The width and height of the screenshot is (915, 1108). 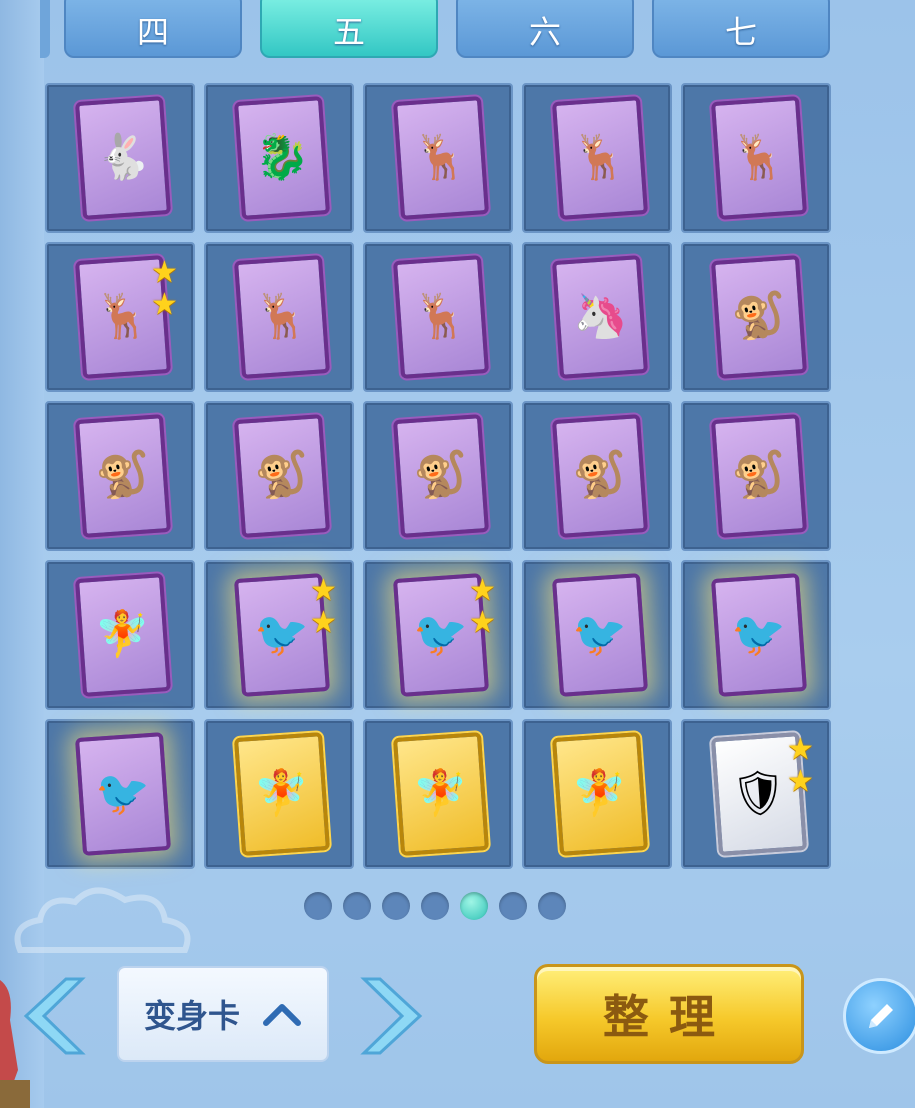 I want to click on card-slot: 🦌 ★ ★, so click(x=120, y=317).